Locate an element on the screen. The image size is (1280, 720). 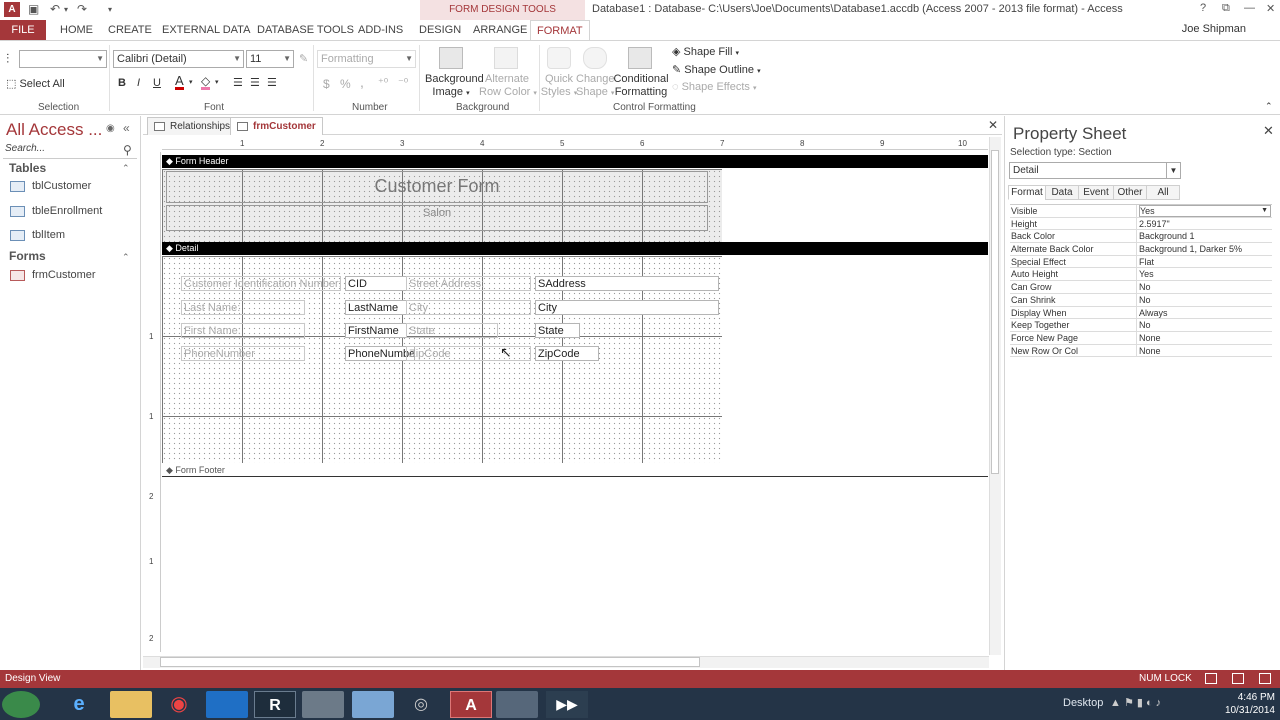
saddress-textbox: SAddress is located at coordinates (627, 283).